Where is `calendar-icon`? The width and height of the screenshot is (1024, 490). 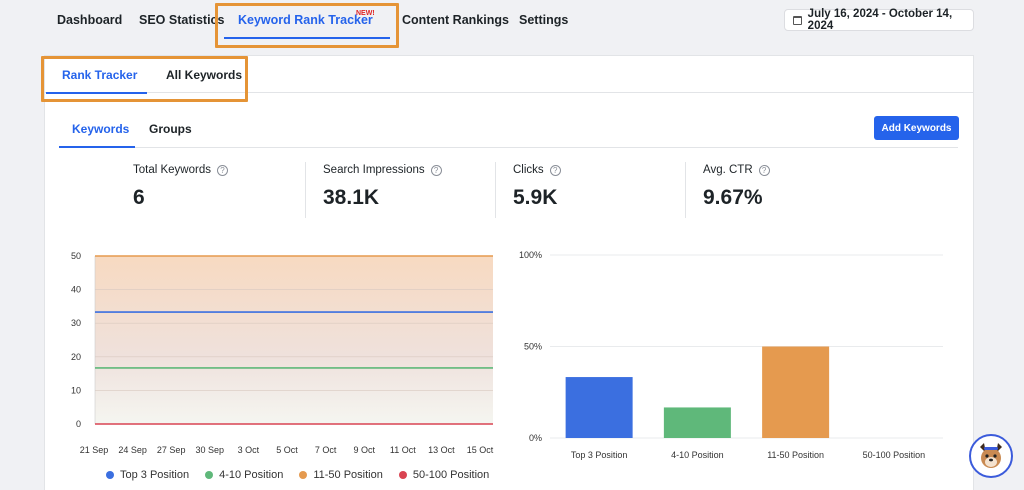
calendar-icon is located at coordinates (797, 20).